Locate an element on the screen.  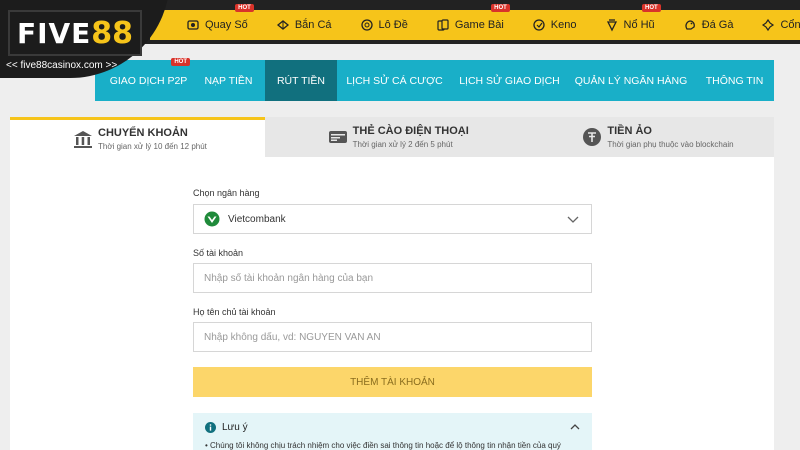
tab-label: LỊCH SỬ GIAO DỊCH is located at coordinates (509, 80).